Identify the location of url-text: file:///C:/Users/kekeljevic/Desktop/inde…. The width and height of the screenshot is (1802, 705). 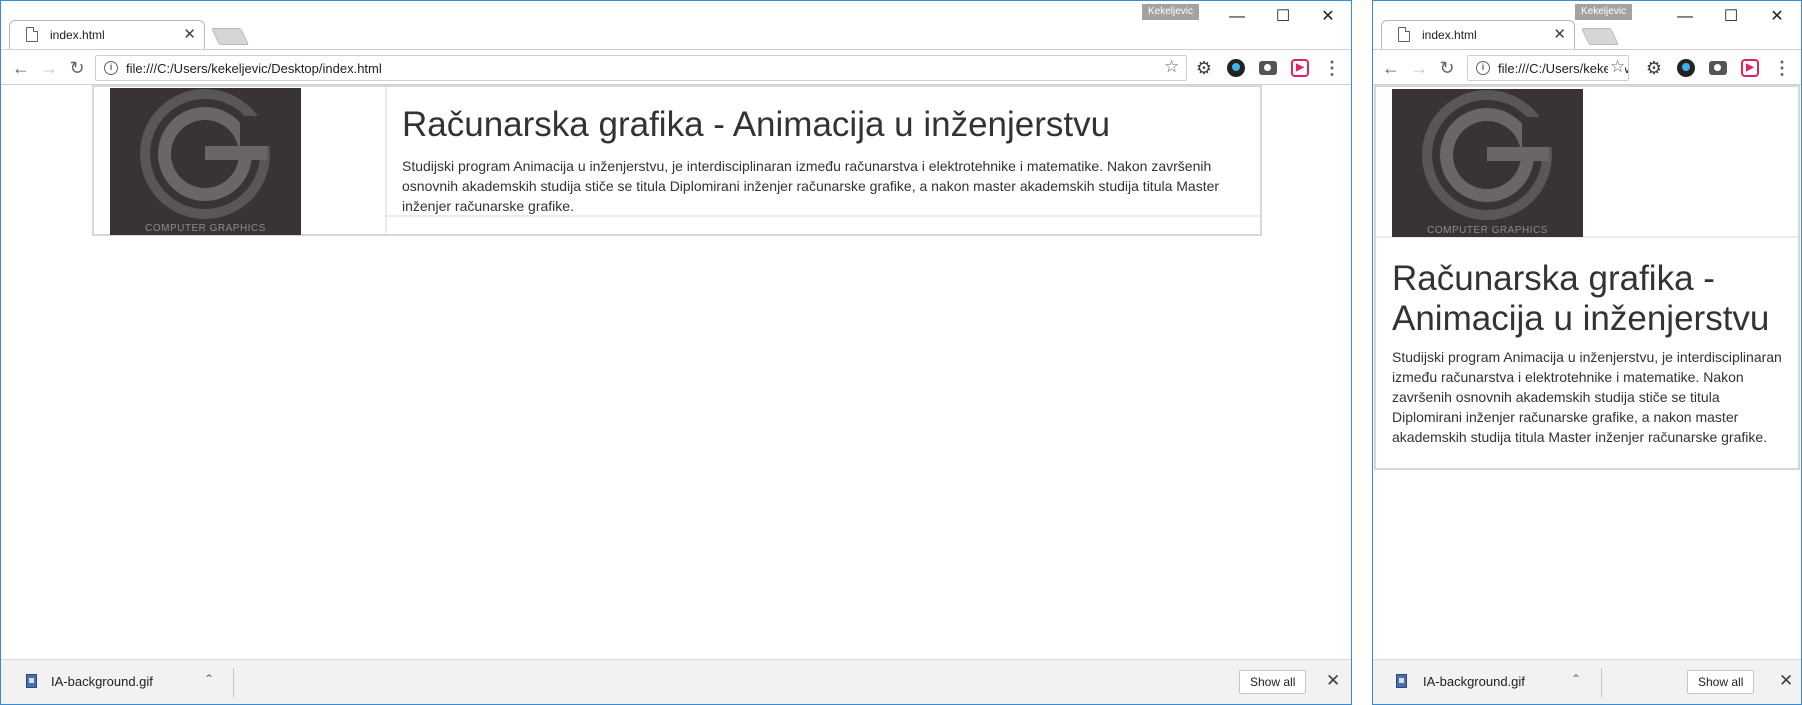
(254, 68).